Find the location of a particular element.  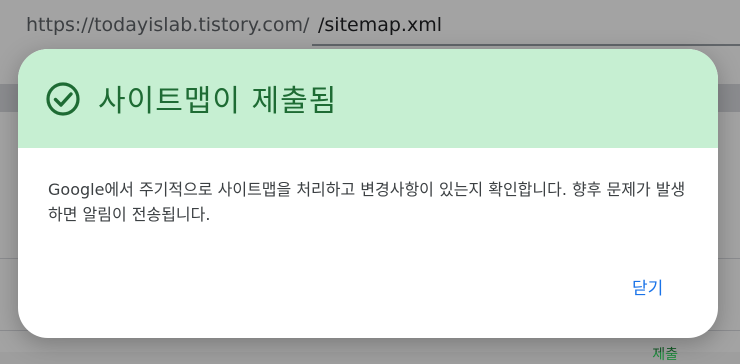

close-button: 닫기 is located at coordinates (647, 286).